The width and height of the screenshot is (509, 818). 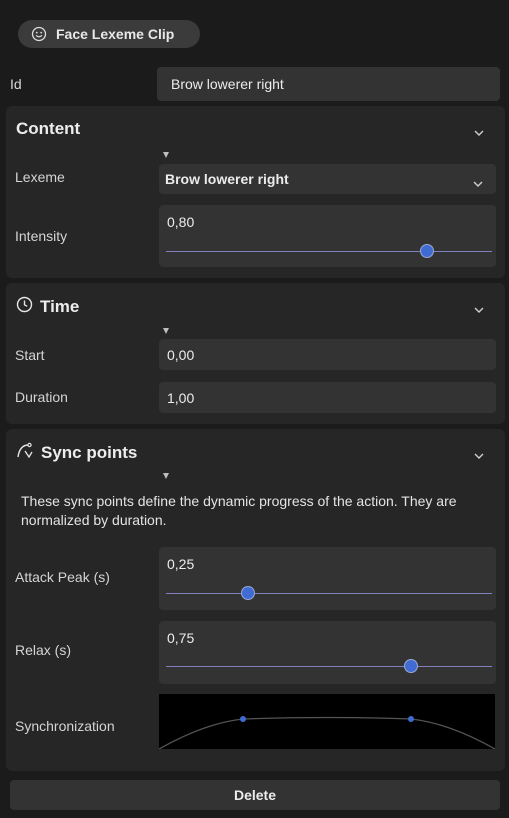 What do you see at coordinates (327, 652) in the screenshot?
I see `relax-slider: 0,75` at bounding box center [327, 652].